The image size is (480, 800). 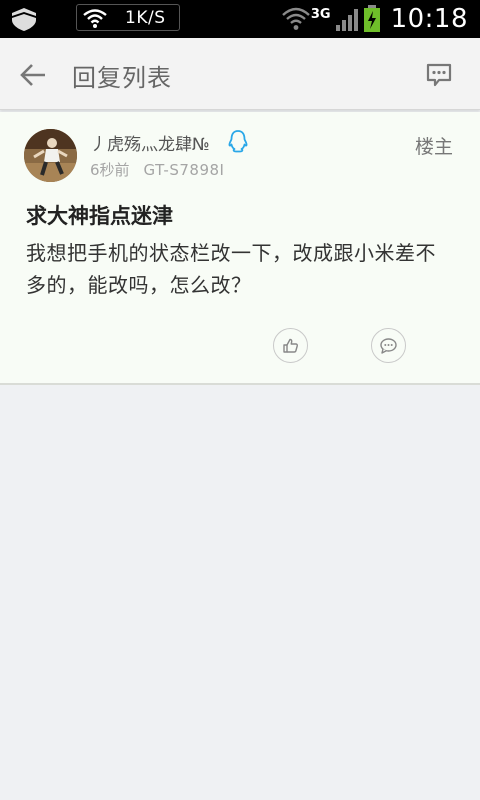 I want to click on qq-penguin-icon, so click(x=238, y=141).